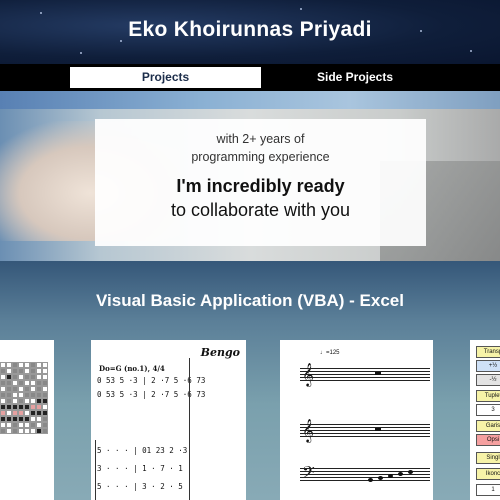  What do you see at coordinates (488, 366) in the screenshot?
I see `tool-label: +½` at bounding box center [488, 366].